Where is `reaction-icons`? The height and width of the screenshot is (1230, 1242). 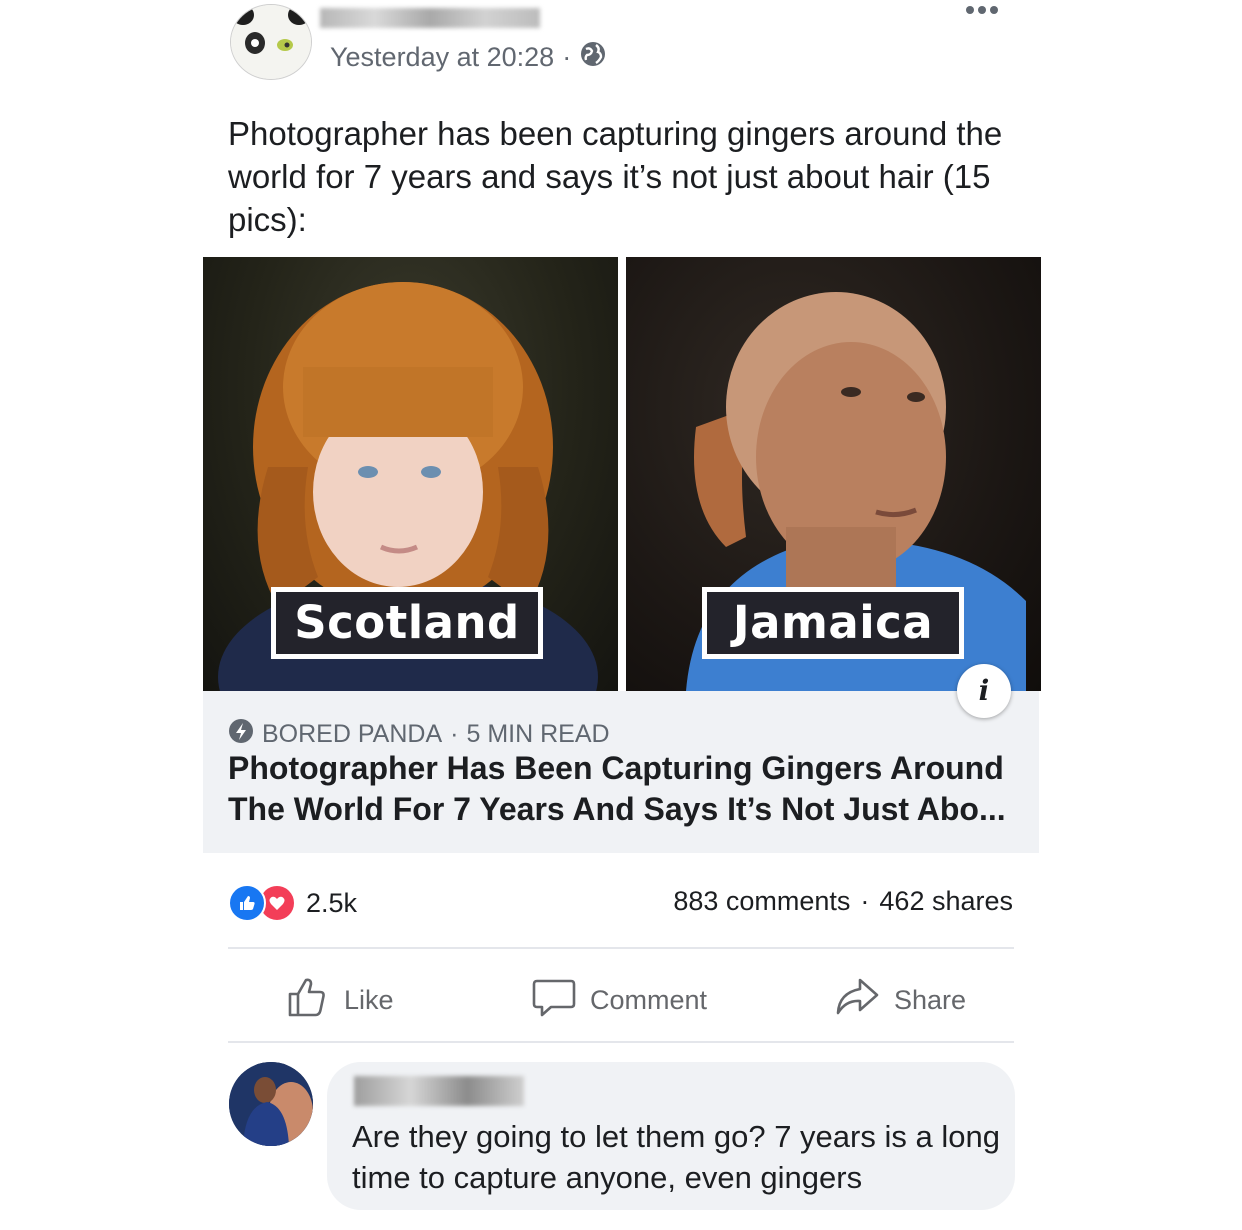 reaction-icons is located at coordinates (262, 903).